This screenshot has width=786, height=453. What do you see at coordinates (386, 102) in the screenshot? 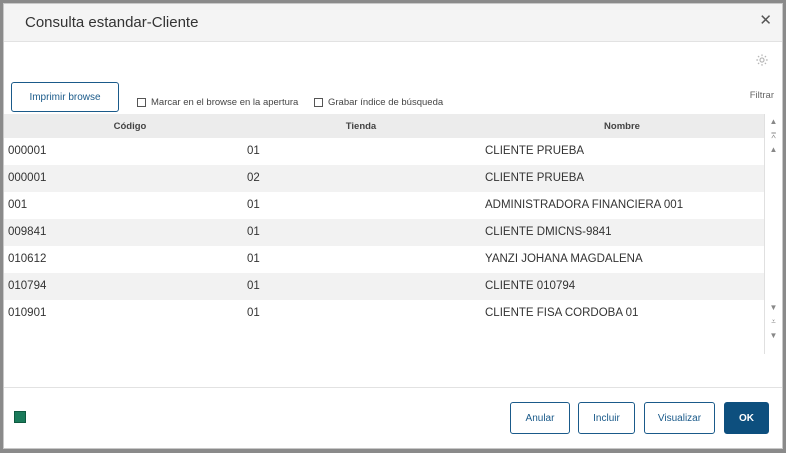
I see `save-index-label: Grabar índice de búsqueda` at bounding box center [386, 102].